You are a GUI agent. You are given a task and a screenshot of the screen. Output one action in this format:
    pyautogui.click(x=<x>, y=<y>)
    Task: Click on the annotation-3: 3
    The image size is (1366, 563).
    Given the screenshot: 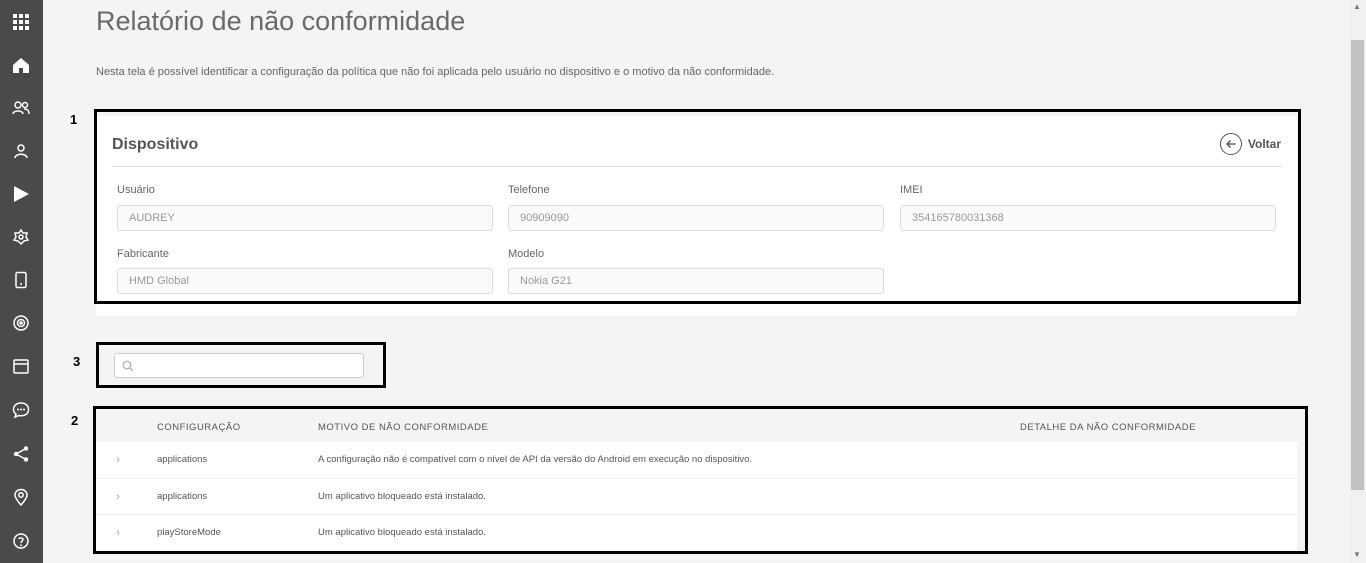 What is the action you would take?
    pyautogui.click(x=77, y=361)
    